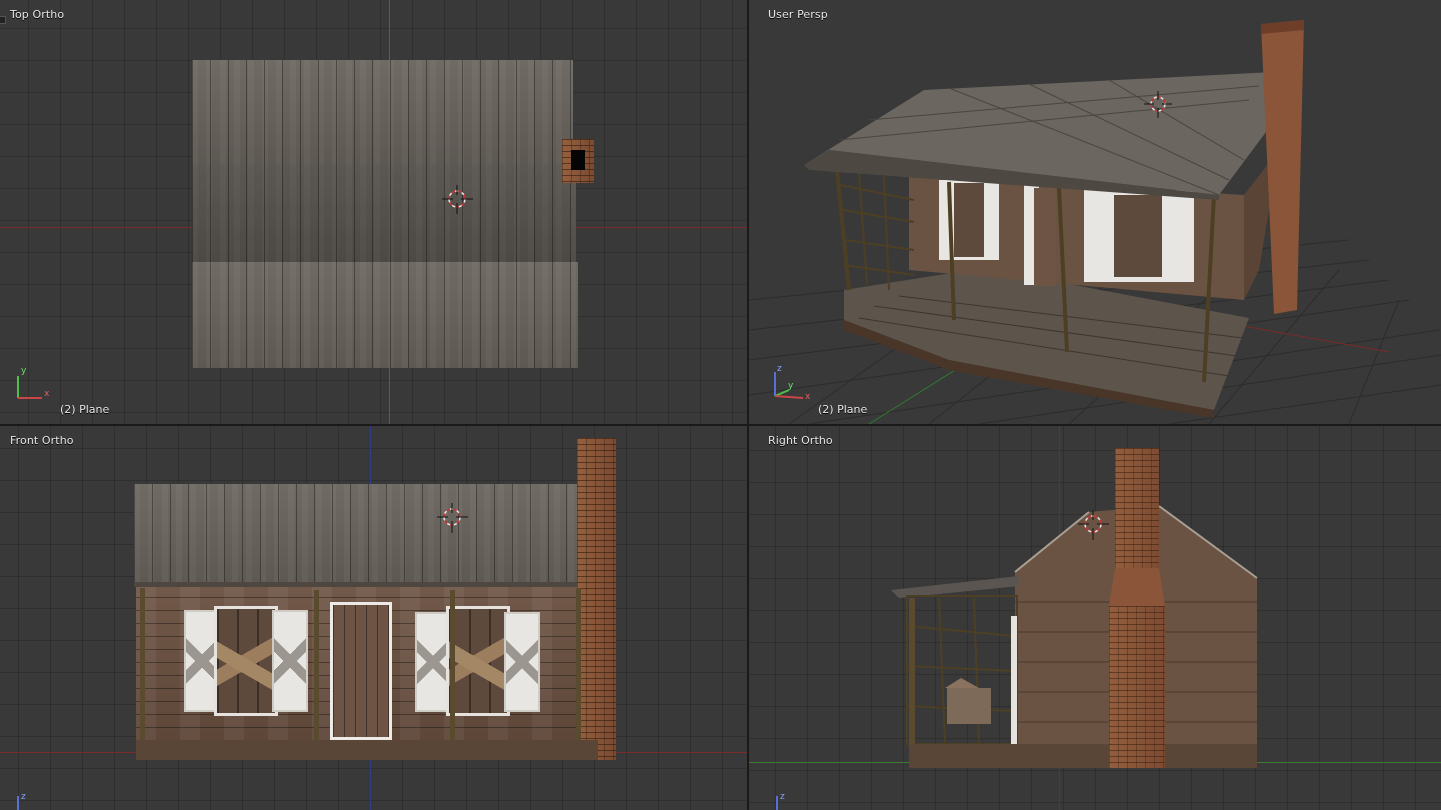 This screenshot has height=810, width=1441. What do you see at coordinates (42, 440) in the screenshot?
I see `viewport-label: Front Ortho` at bounding box center [42, 440].